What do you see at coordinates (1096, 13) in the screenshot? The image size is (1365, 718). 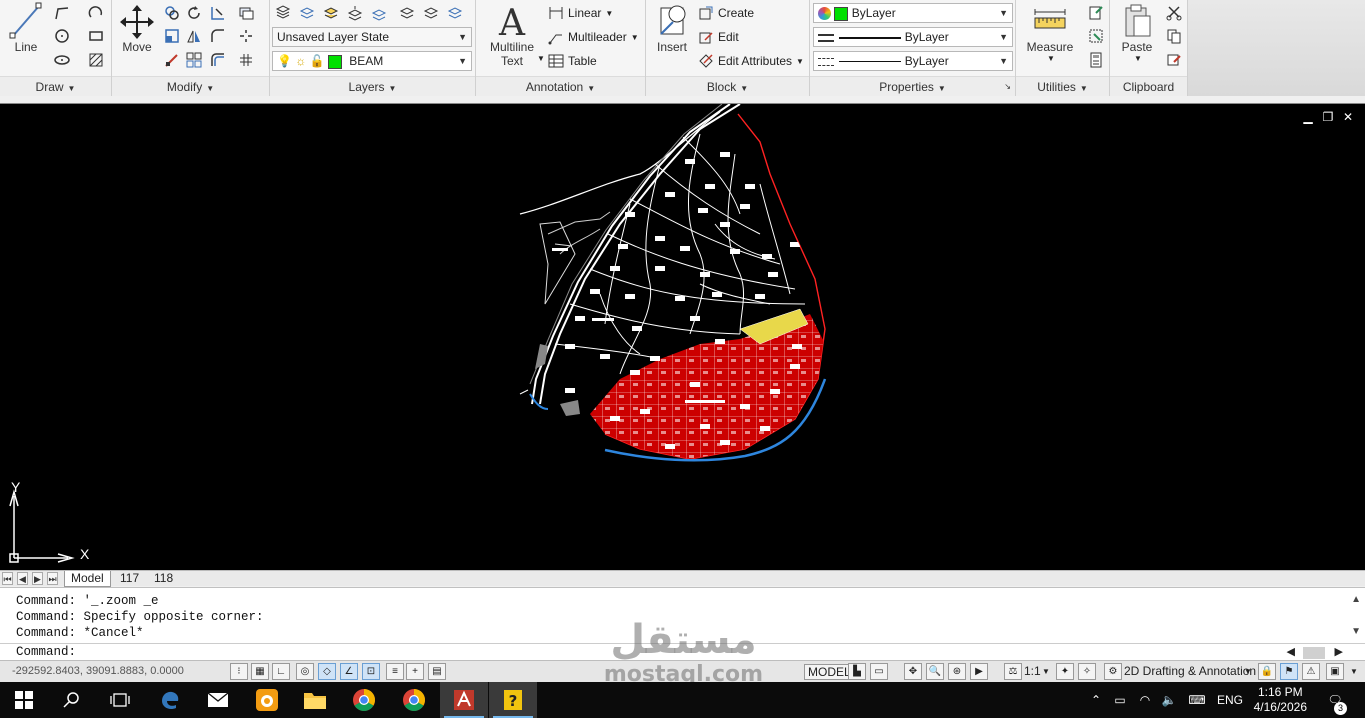 I see `quick-select-button` at bounding box center [1096, 13].